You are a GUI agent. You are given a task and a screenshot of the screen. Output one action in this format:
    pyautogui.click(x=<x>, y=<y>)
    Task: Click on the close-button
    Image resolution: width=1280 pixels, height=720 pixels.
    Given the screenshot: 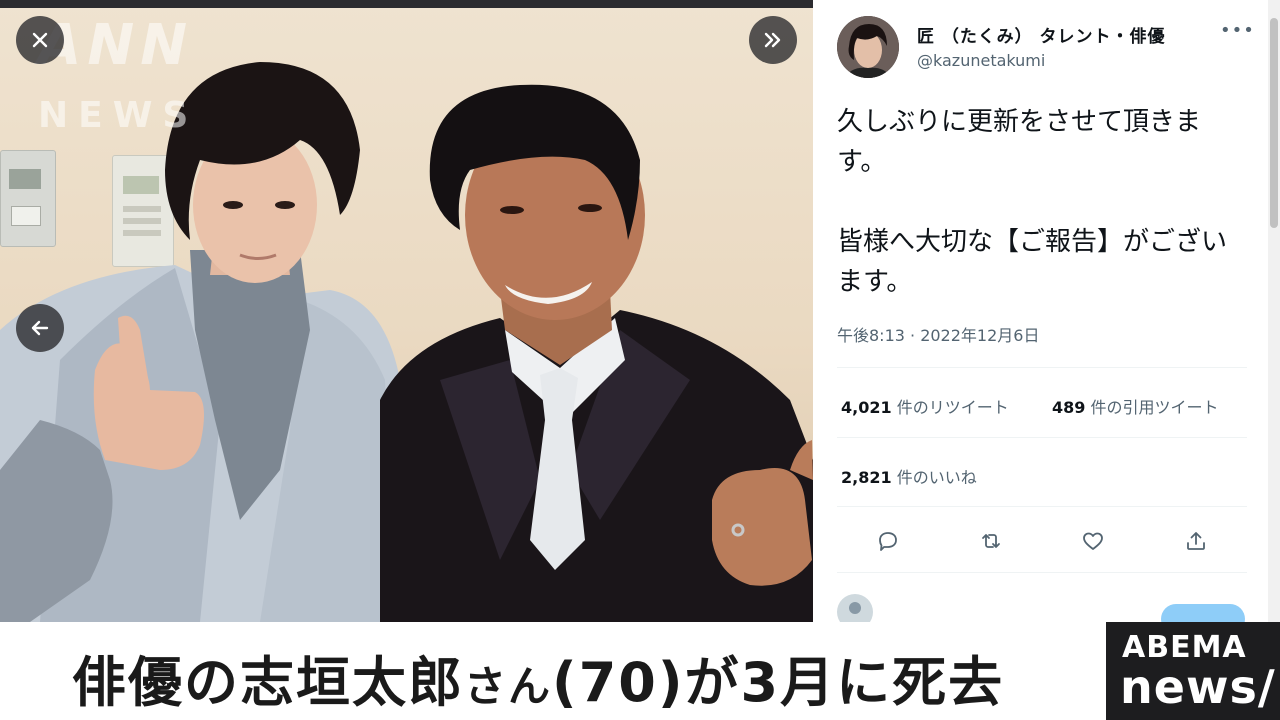 What is the action you would take?
    pyautogui.click(x=40, y=40)
    